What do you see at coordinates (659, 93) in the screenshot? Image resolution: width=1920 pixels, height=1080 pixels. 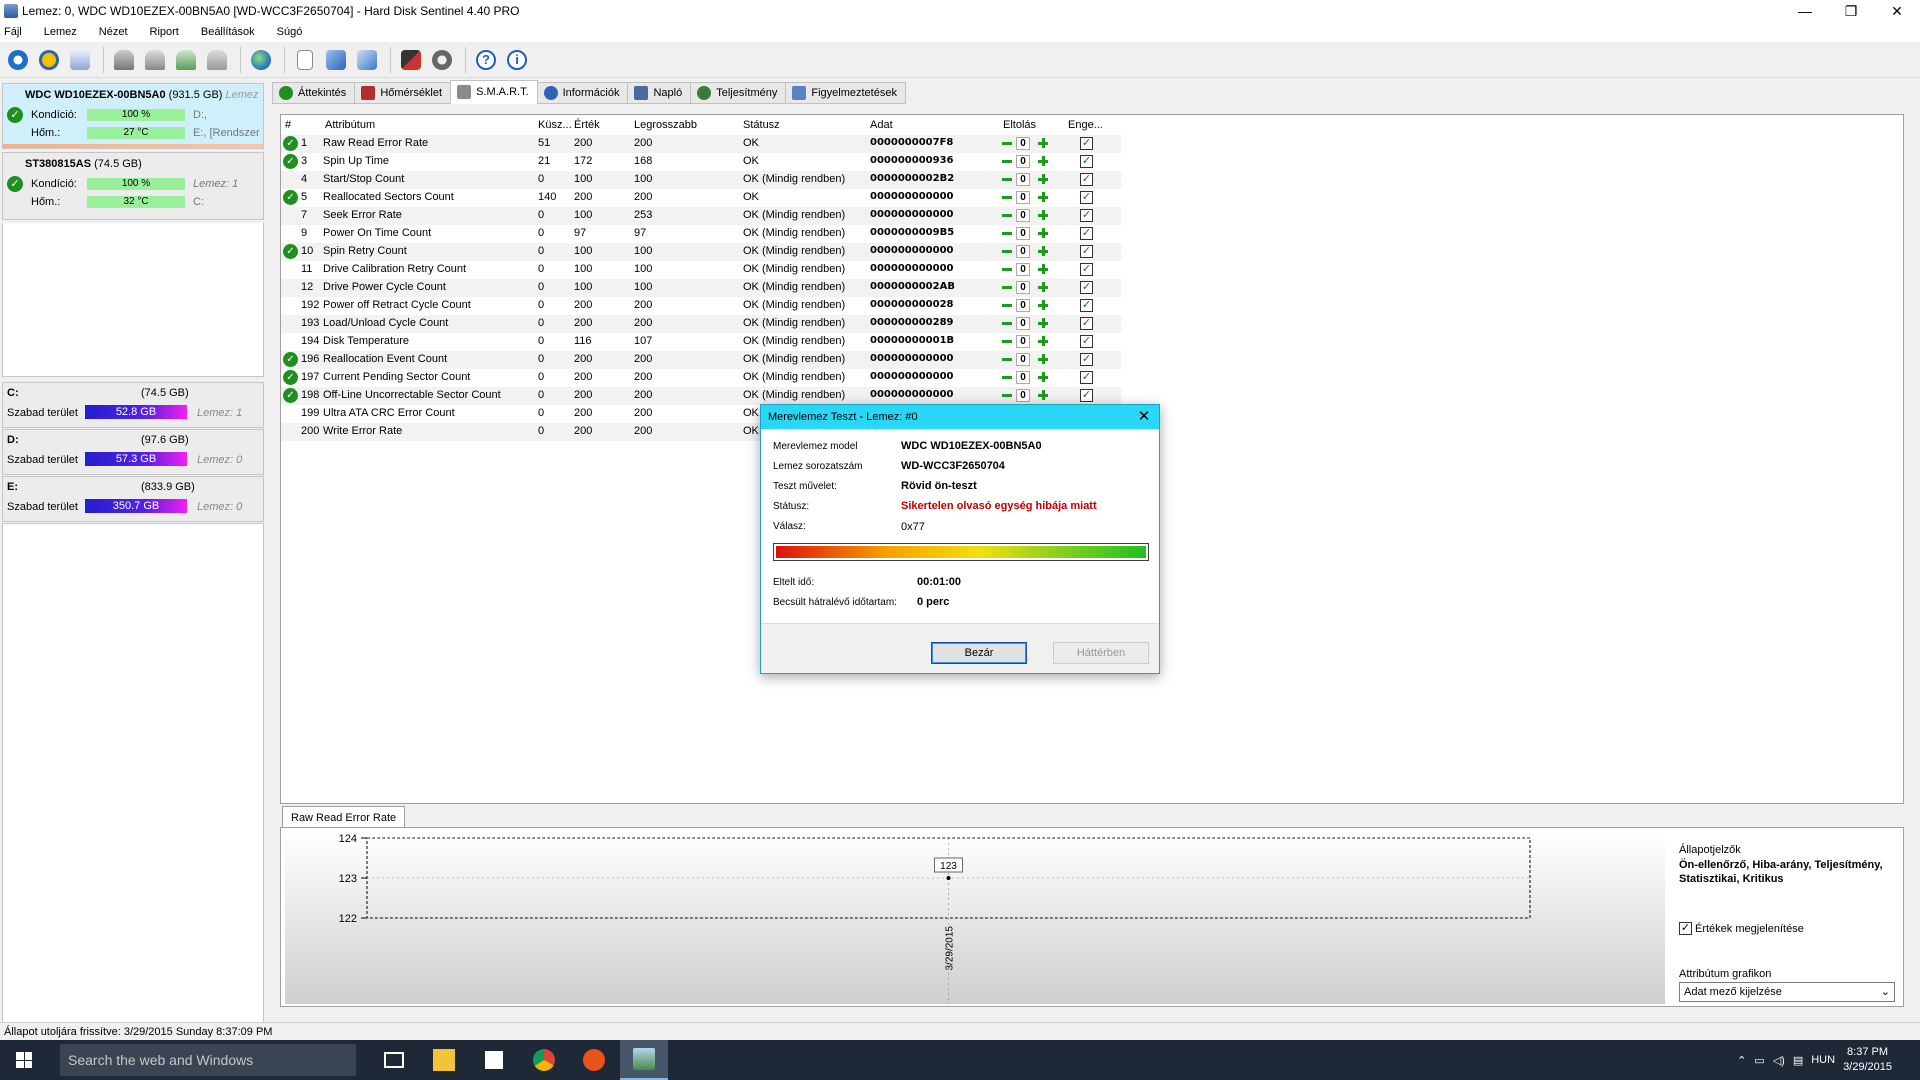 I see `tab-log: Napló` at bounding box center [659, 93].